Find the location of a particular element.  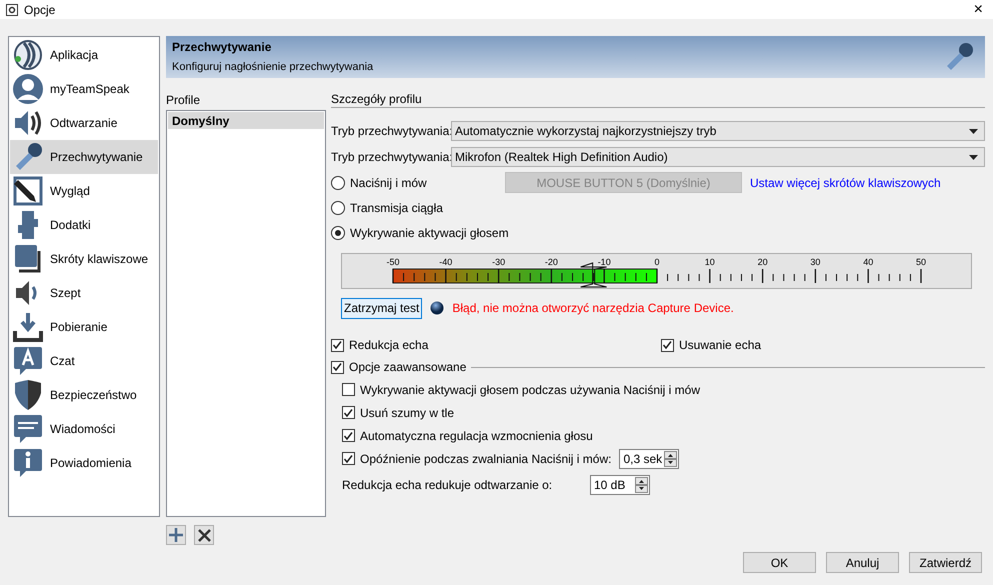

checkbox-label: Opóźnienie podczas zwalniania Naciśnij i mów: is located at coordinates (486, 459).